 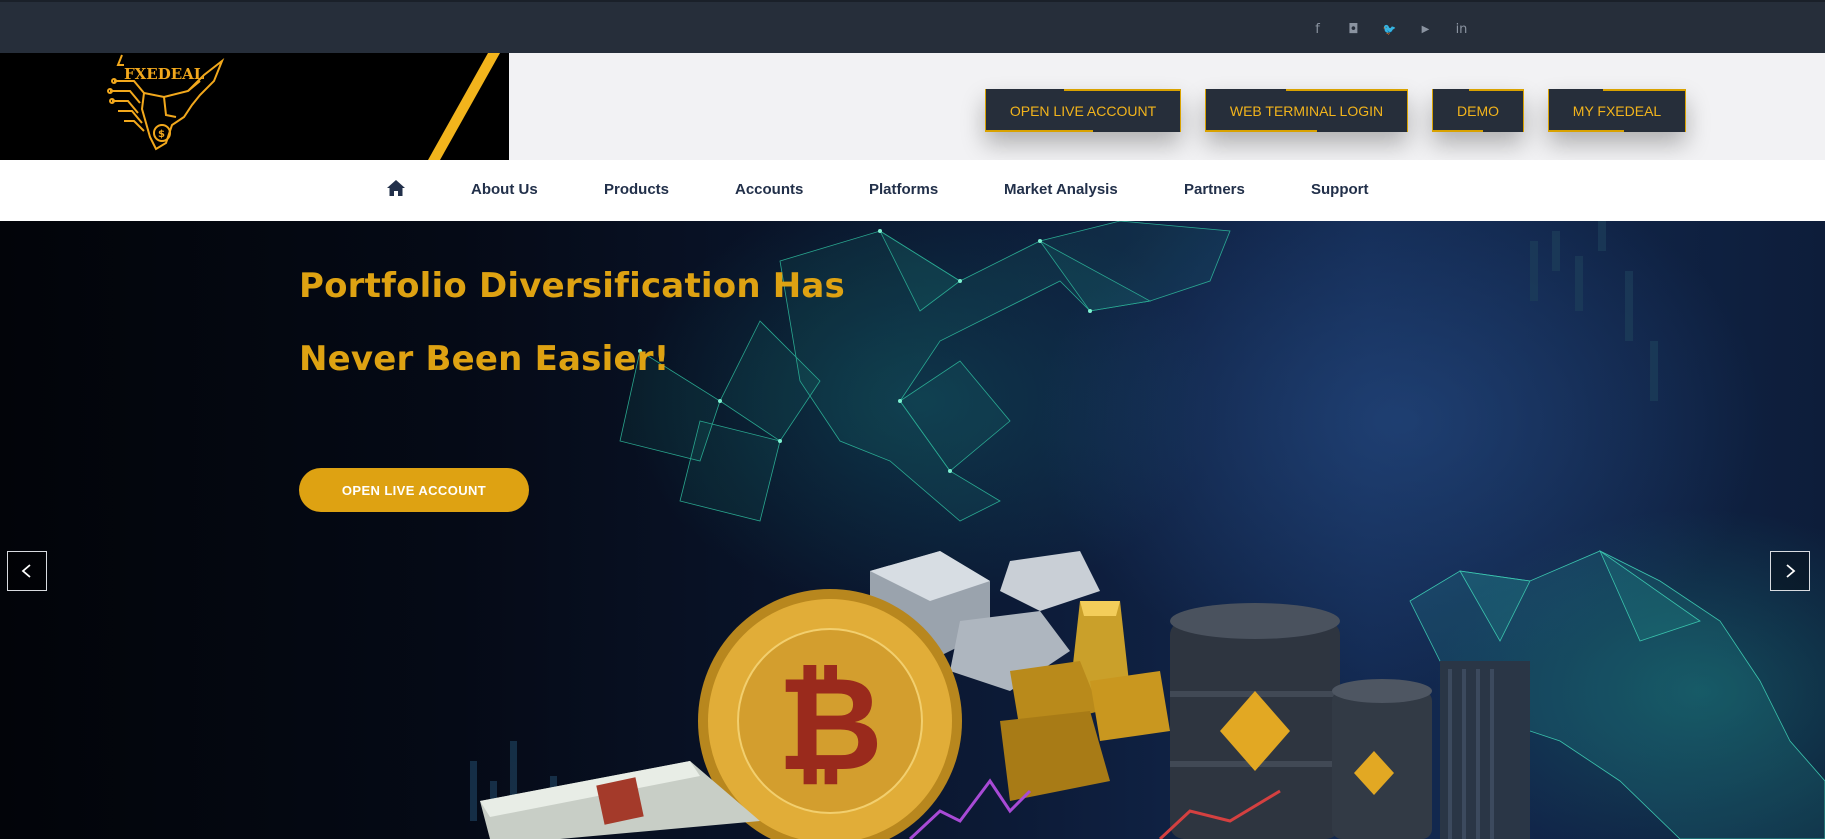 What do you see at coordinates (396, 188) in the screenshot?
I see `home-icon` at bounding box center [396, 188].